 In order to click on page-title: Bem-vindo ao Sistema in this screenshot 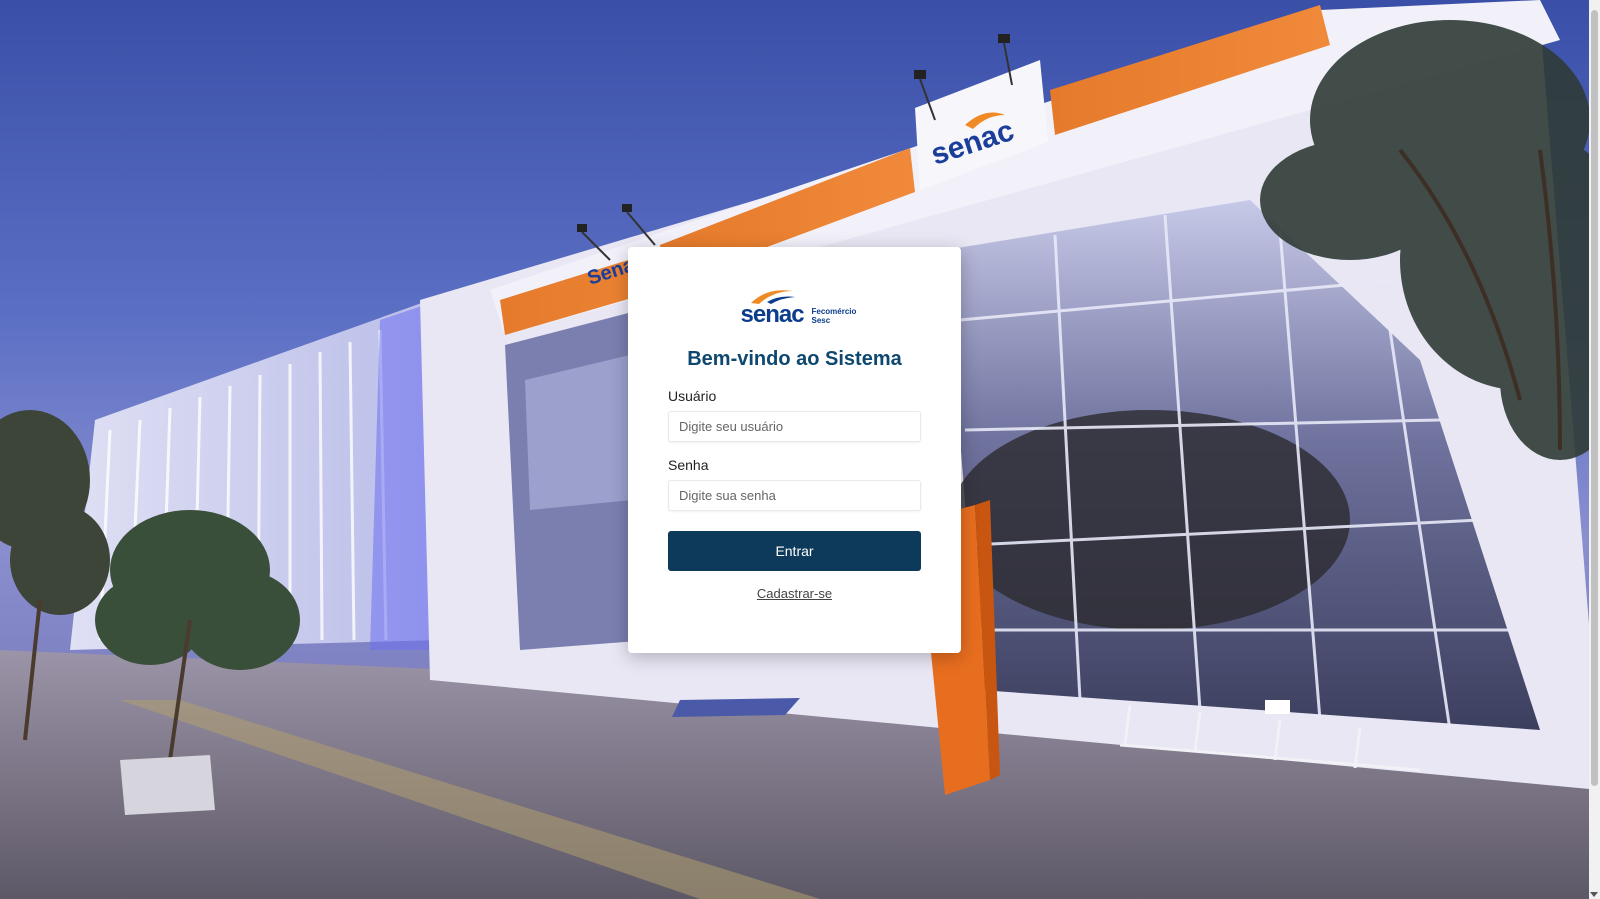, I will do `click(794, 359)`.